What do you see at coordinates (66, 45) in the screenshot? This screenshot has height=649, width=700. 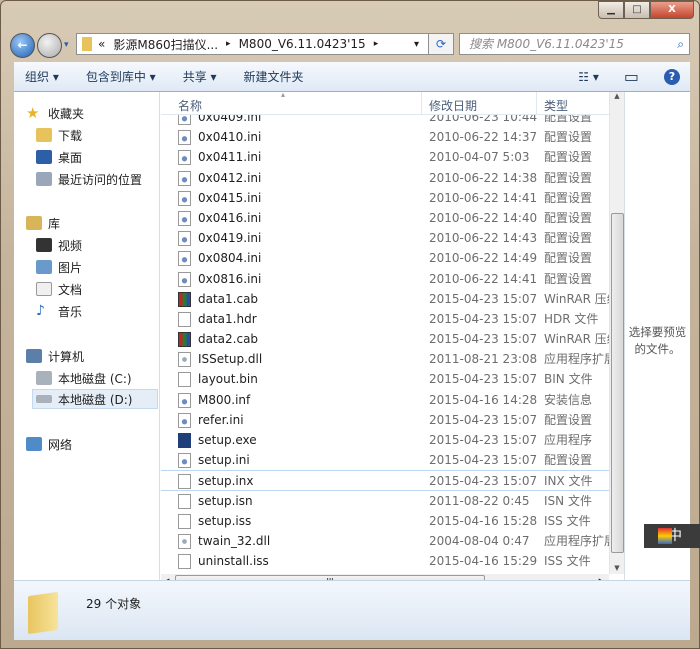 I see `recent-pages-dropdown-icon: ▾` at bounding box center [66, 45].